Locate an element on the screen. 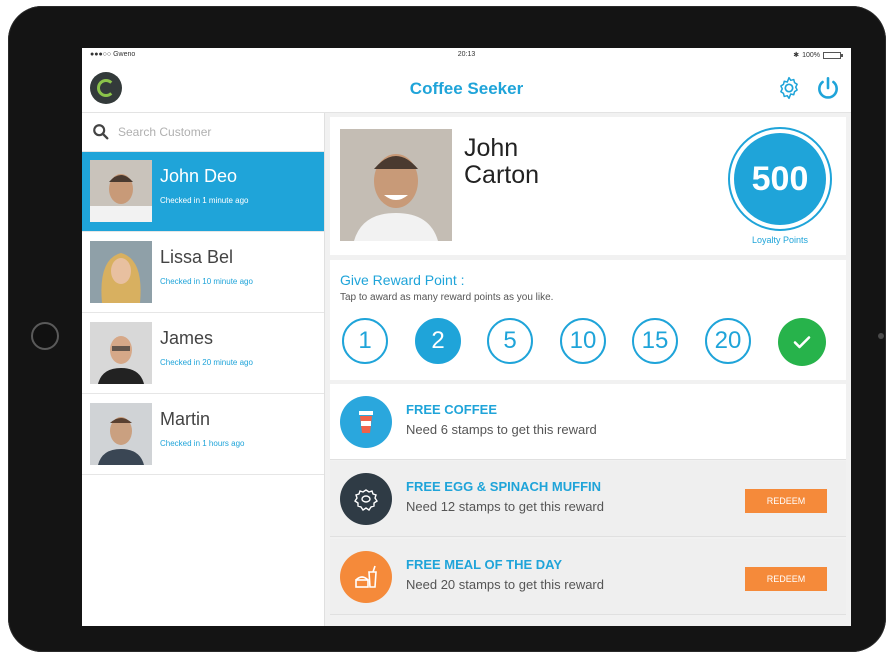 This screenshot has height=652, width=895. nav-bar: Coffee Seeker is located at coordinates (466, 88).